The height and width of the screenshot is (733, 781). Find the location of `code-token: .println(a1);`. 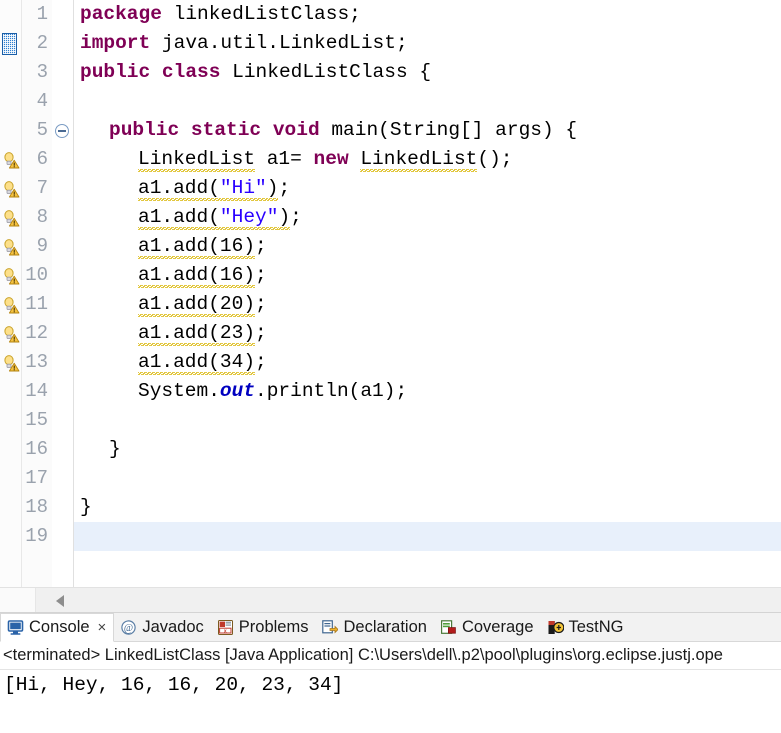

code-token: .println(a1); is located at coordinates (331, 391).